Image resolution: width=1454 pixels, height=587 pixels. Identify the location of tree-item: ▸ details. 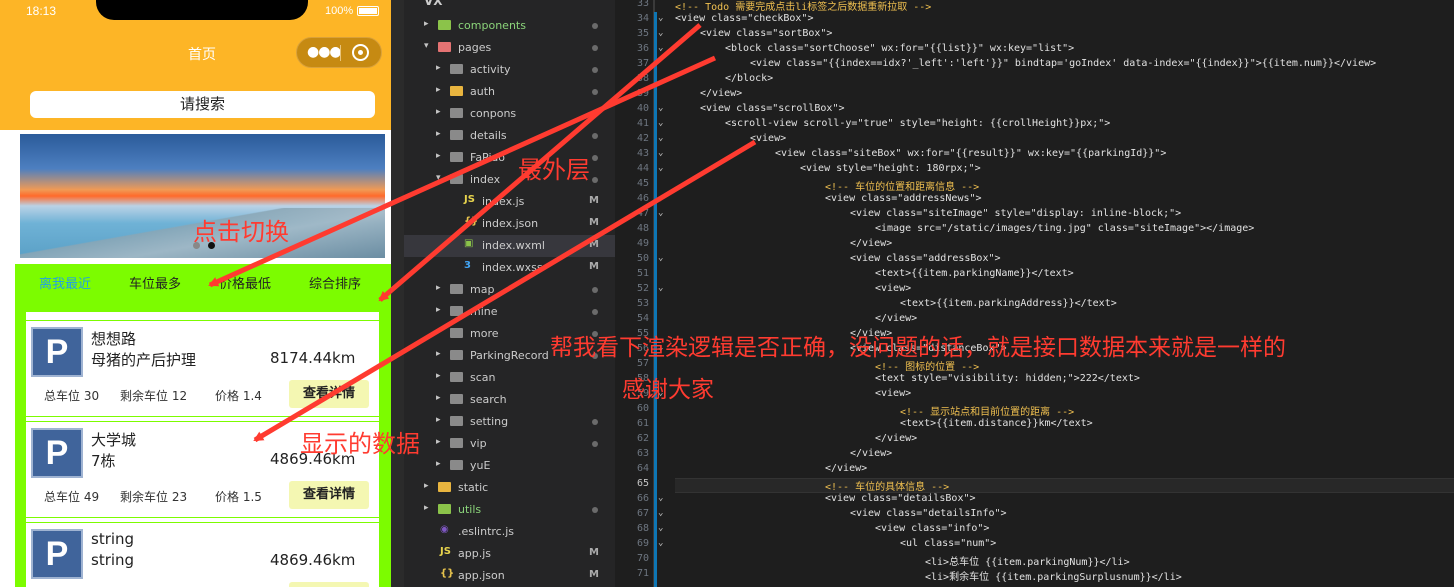
(509, 136).